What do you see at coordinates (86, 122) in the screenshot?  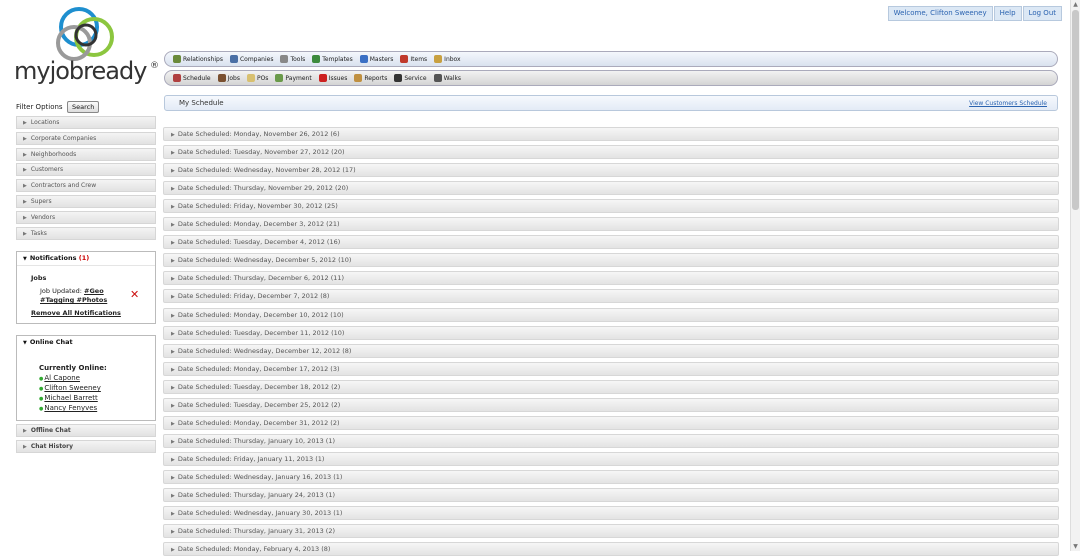 I see `filter-item-locations: ▶ Locations` at bounding box center [86, 122].